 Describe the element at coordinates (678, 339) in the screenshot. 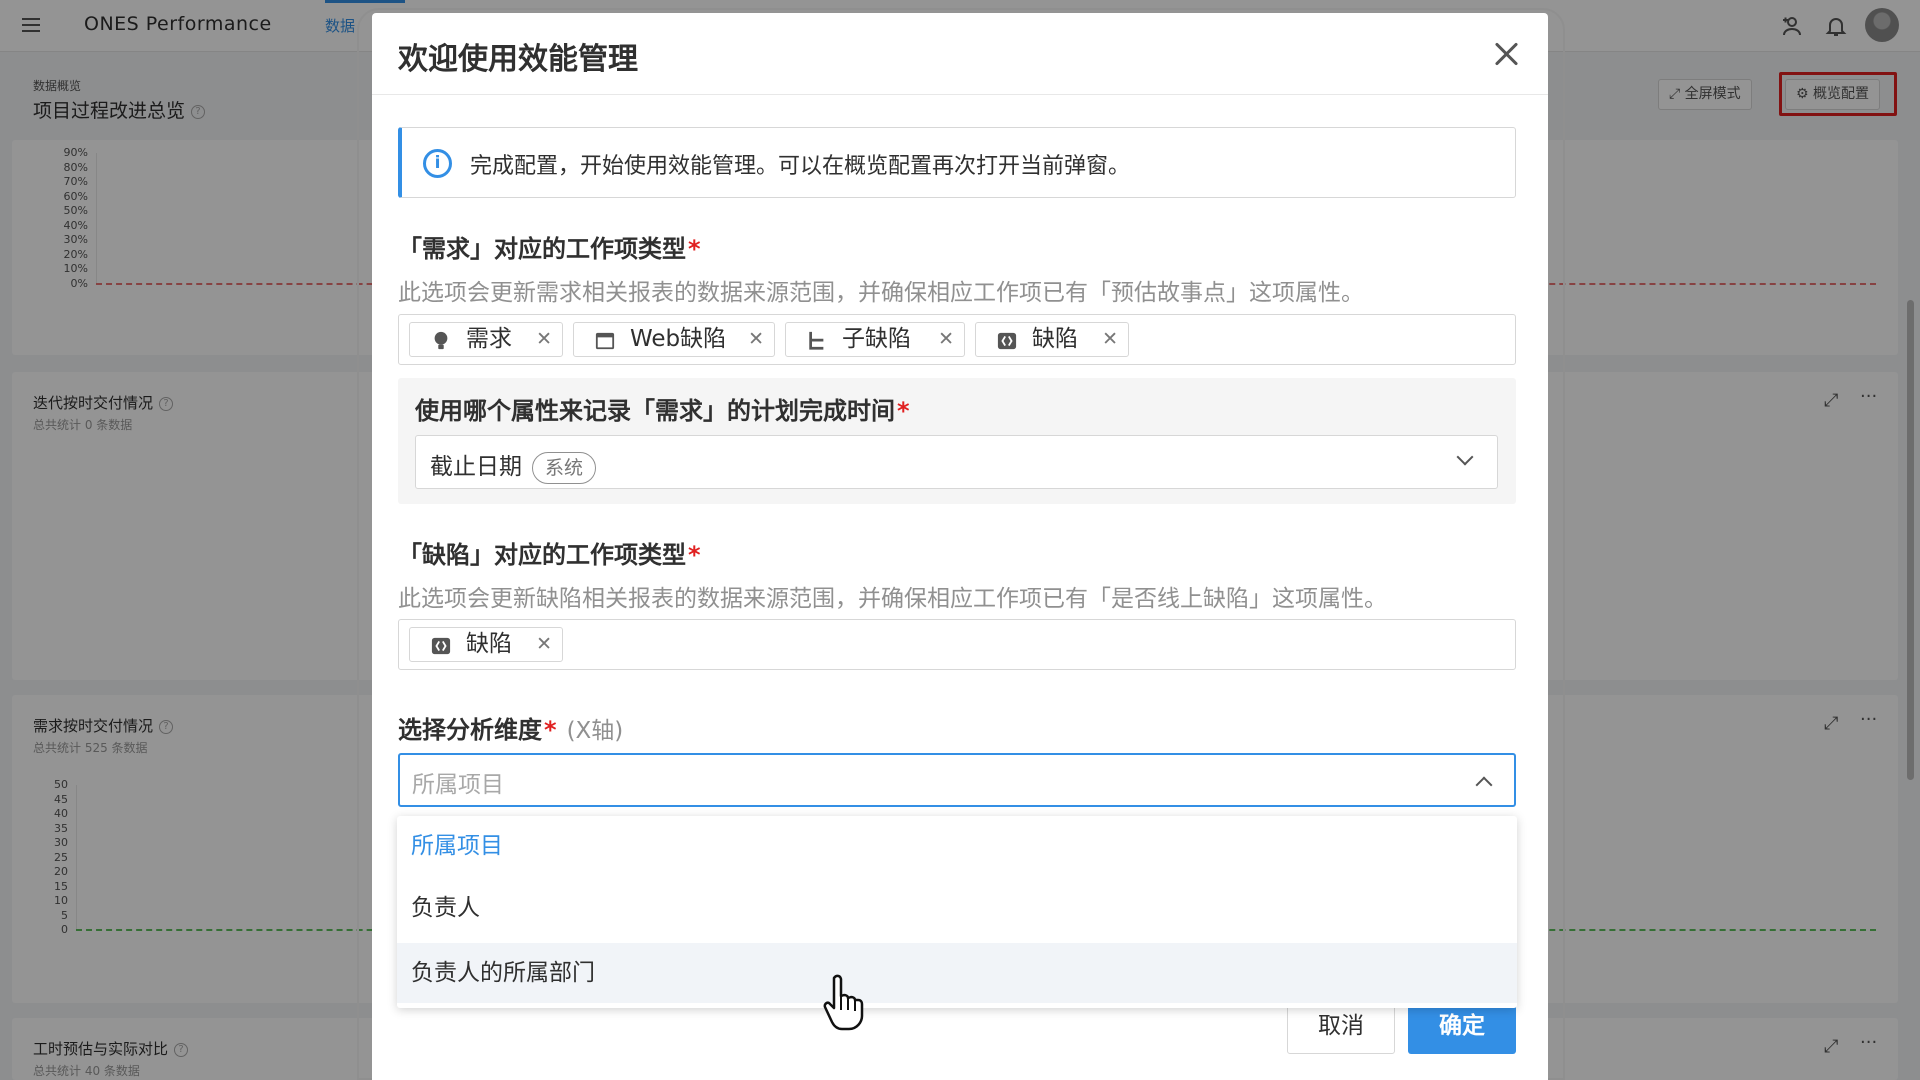

I see `tag-label: Web缺陷` at that location.